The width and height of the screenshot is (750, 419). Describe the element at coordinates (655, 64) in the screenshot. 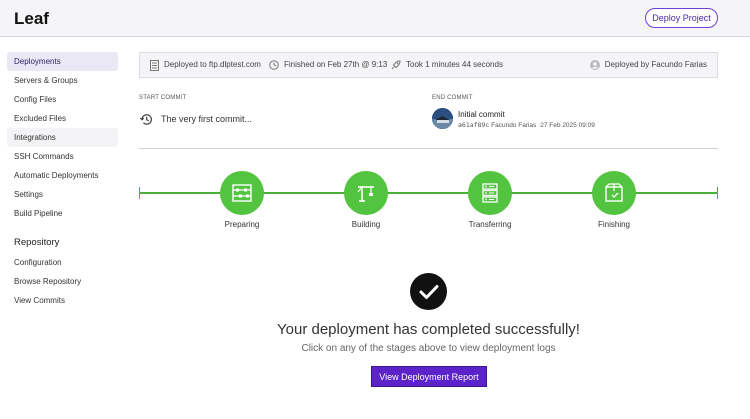

I see `deployed-by-text: Deployed by Facundo Farias` at that location.